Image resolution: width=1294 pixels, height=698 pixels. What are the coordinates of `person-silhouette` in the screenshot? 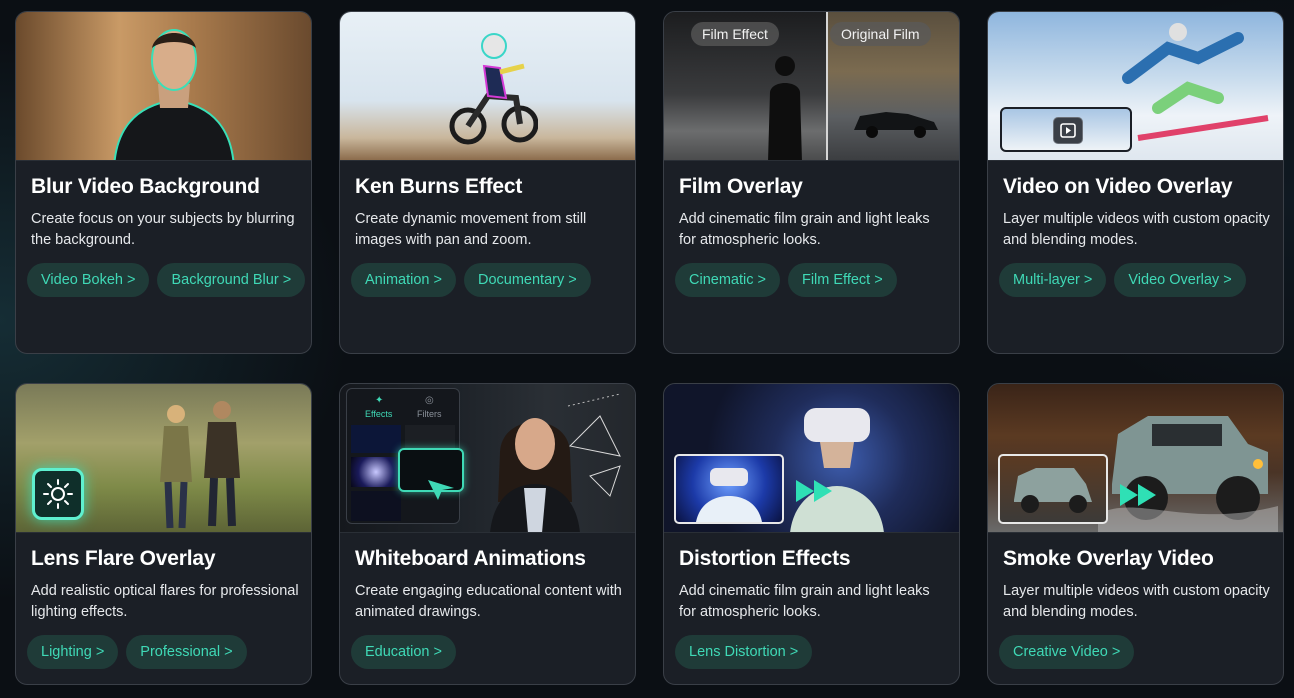 It's located at (785, 108).